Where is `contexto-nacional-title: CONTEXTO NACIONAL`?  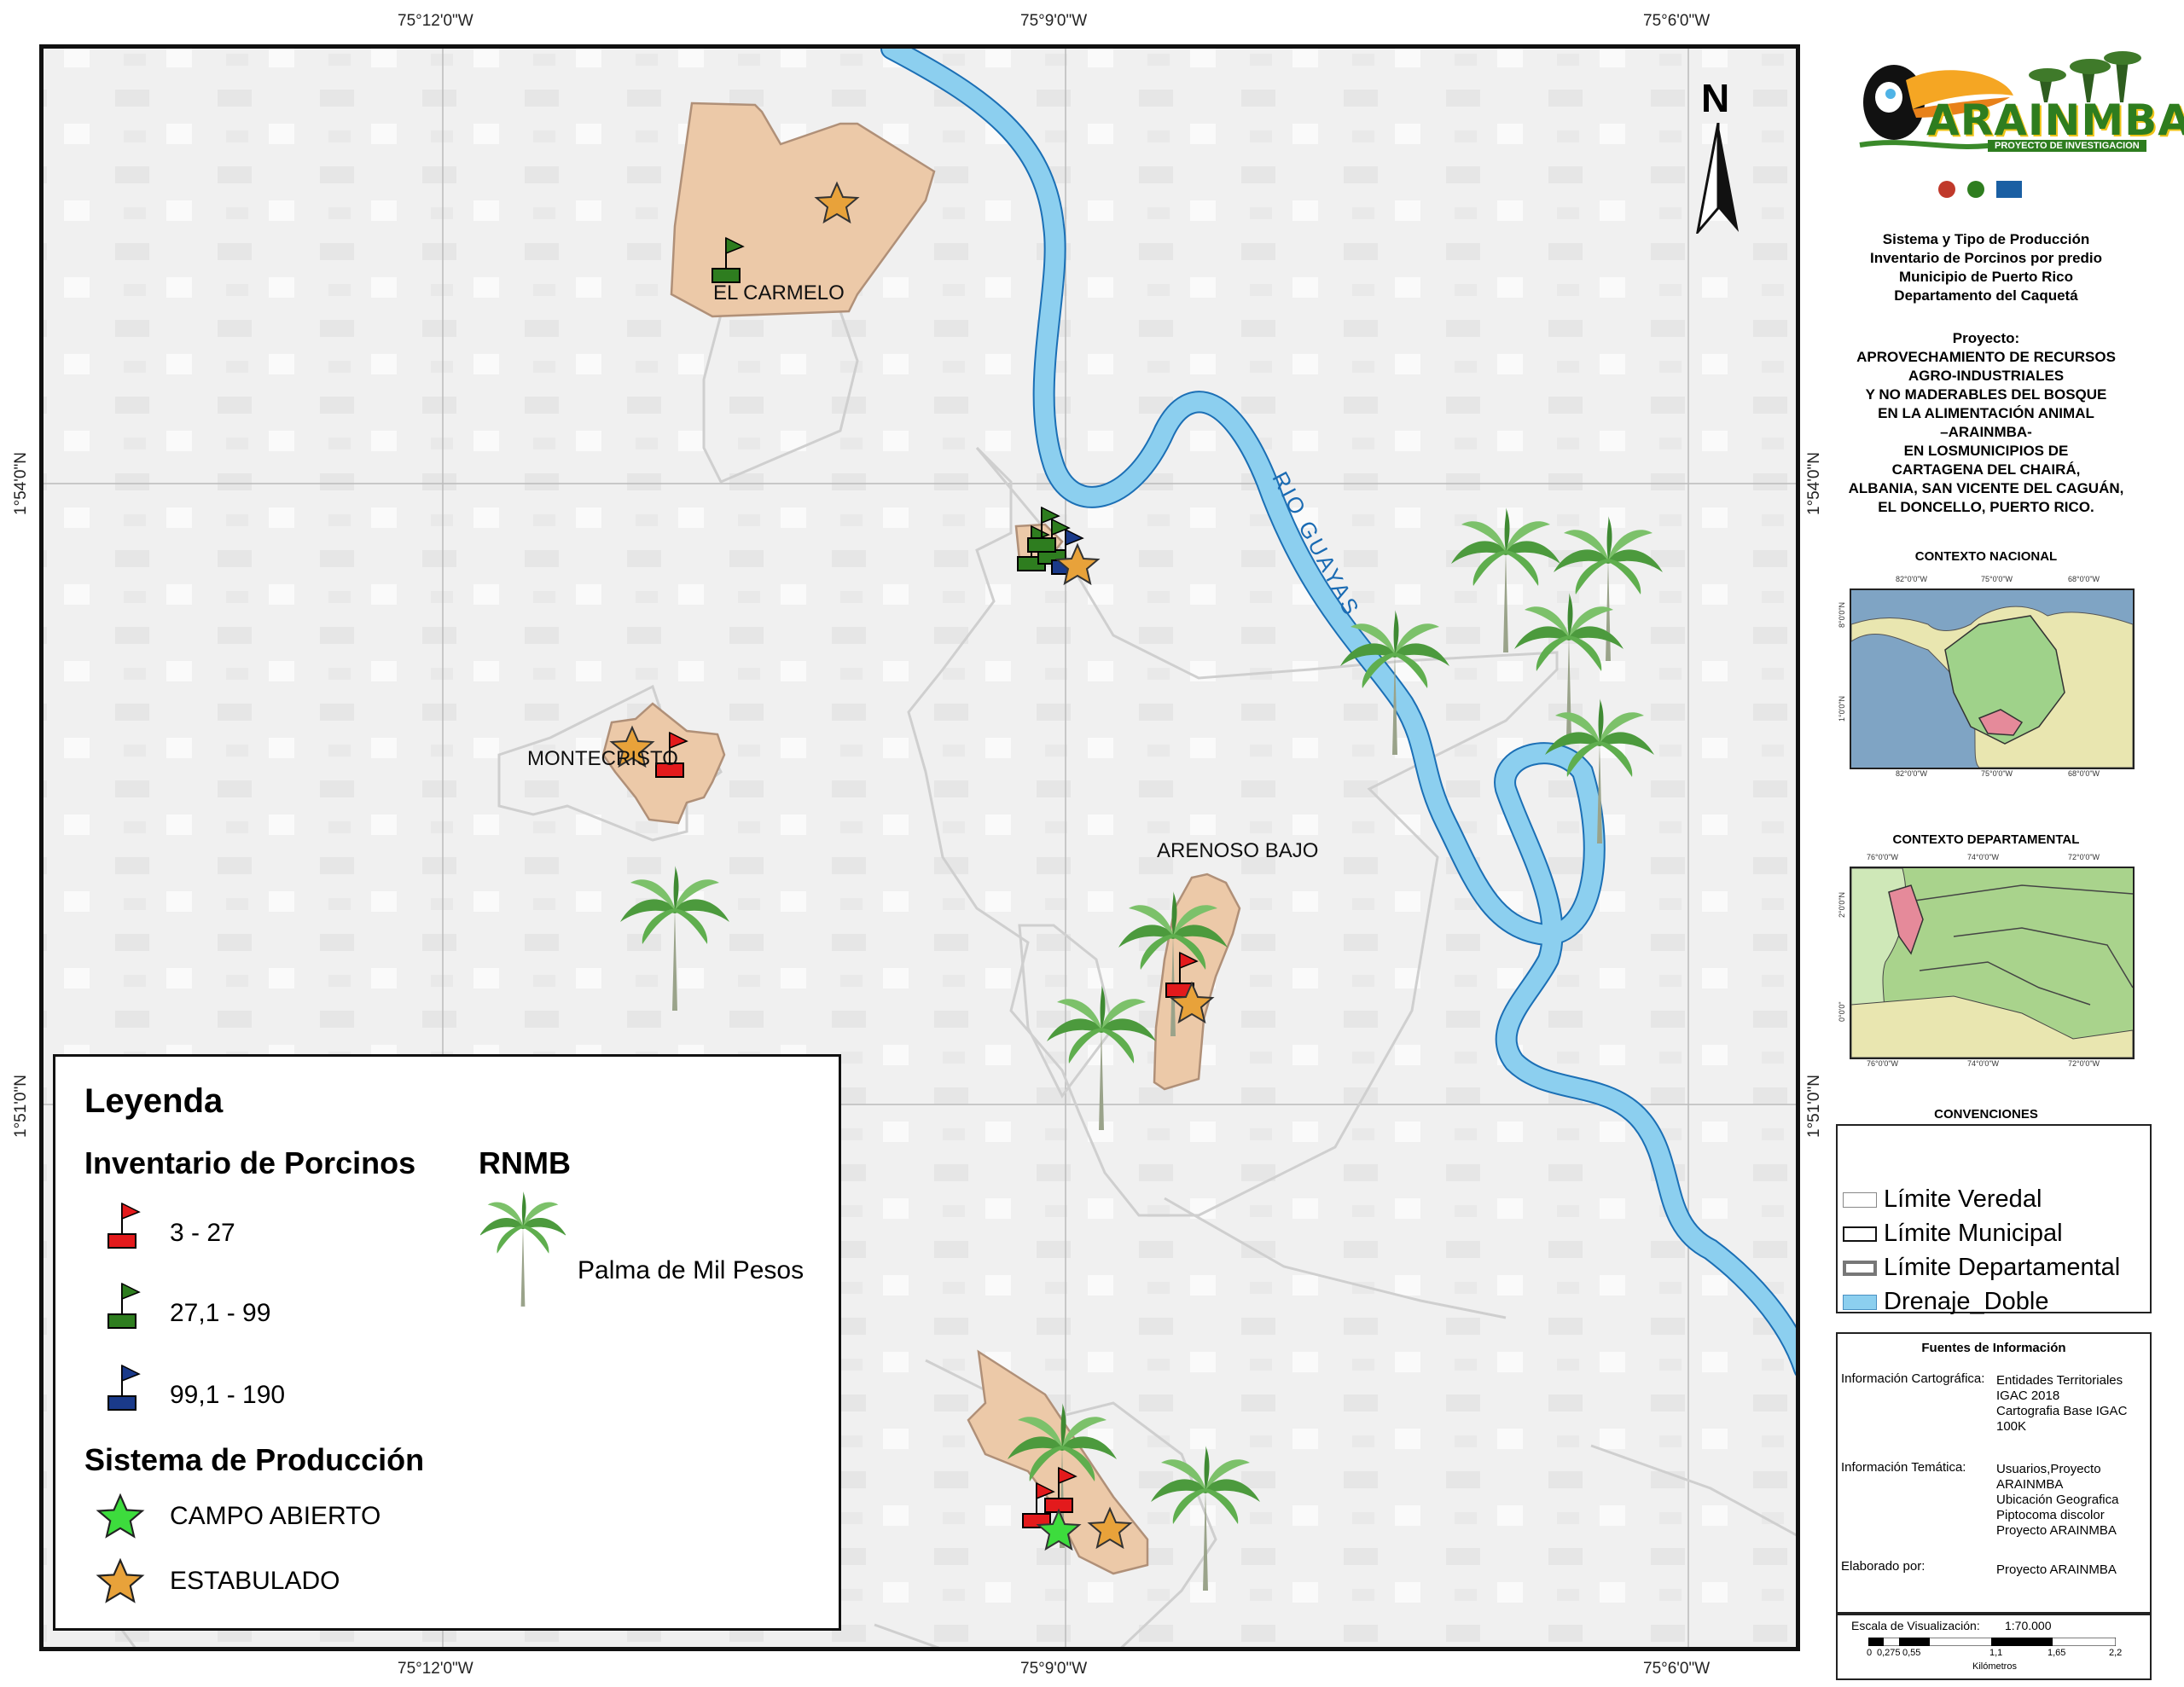 contexto-nacional-title: CONTEXTO NACIONAL is located at coordinates (1986, 556).